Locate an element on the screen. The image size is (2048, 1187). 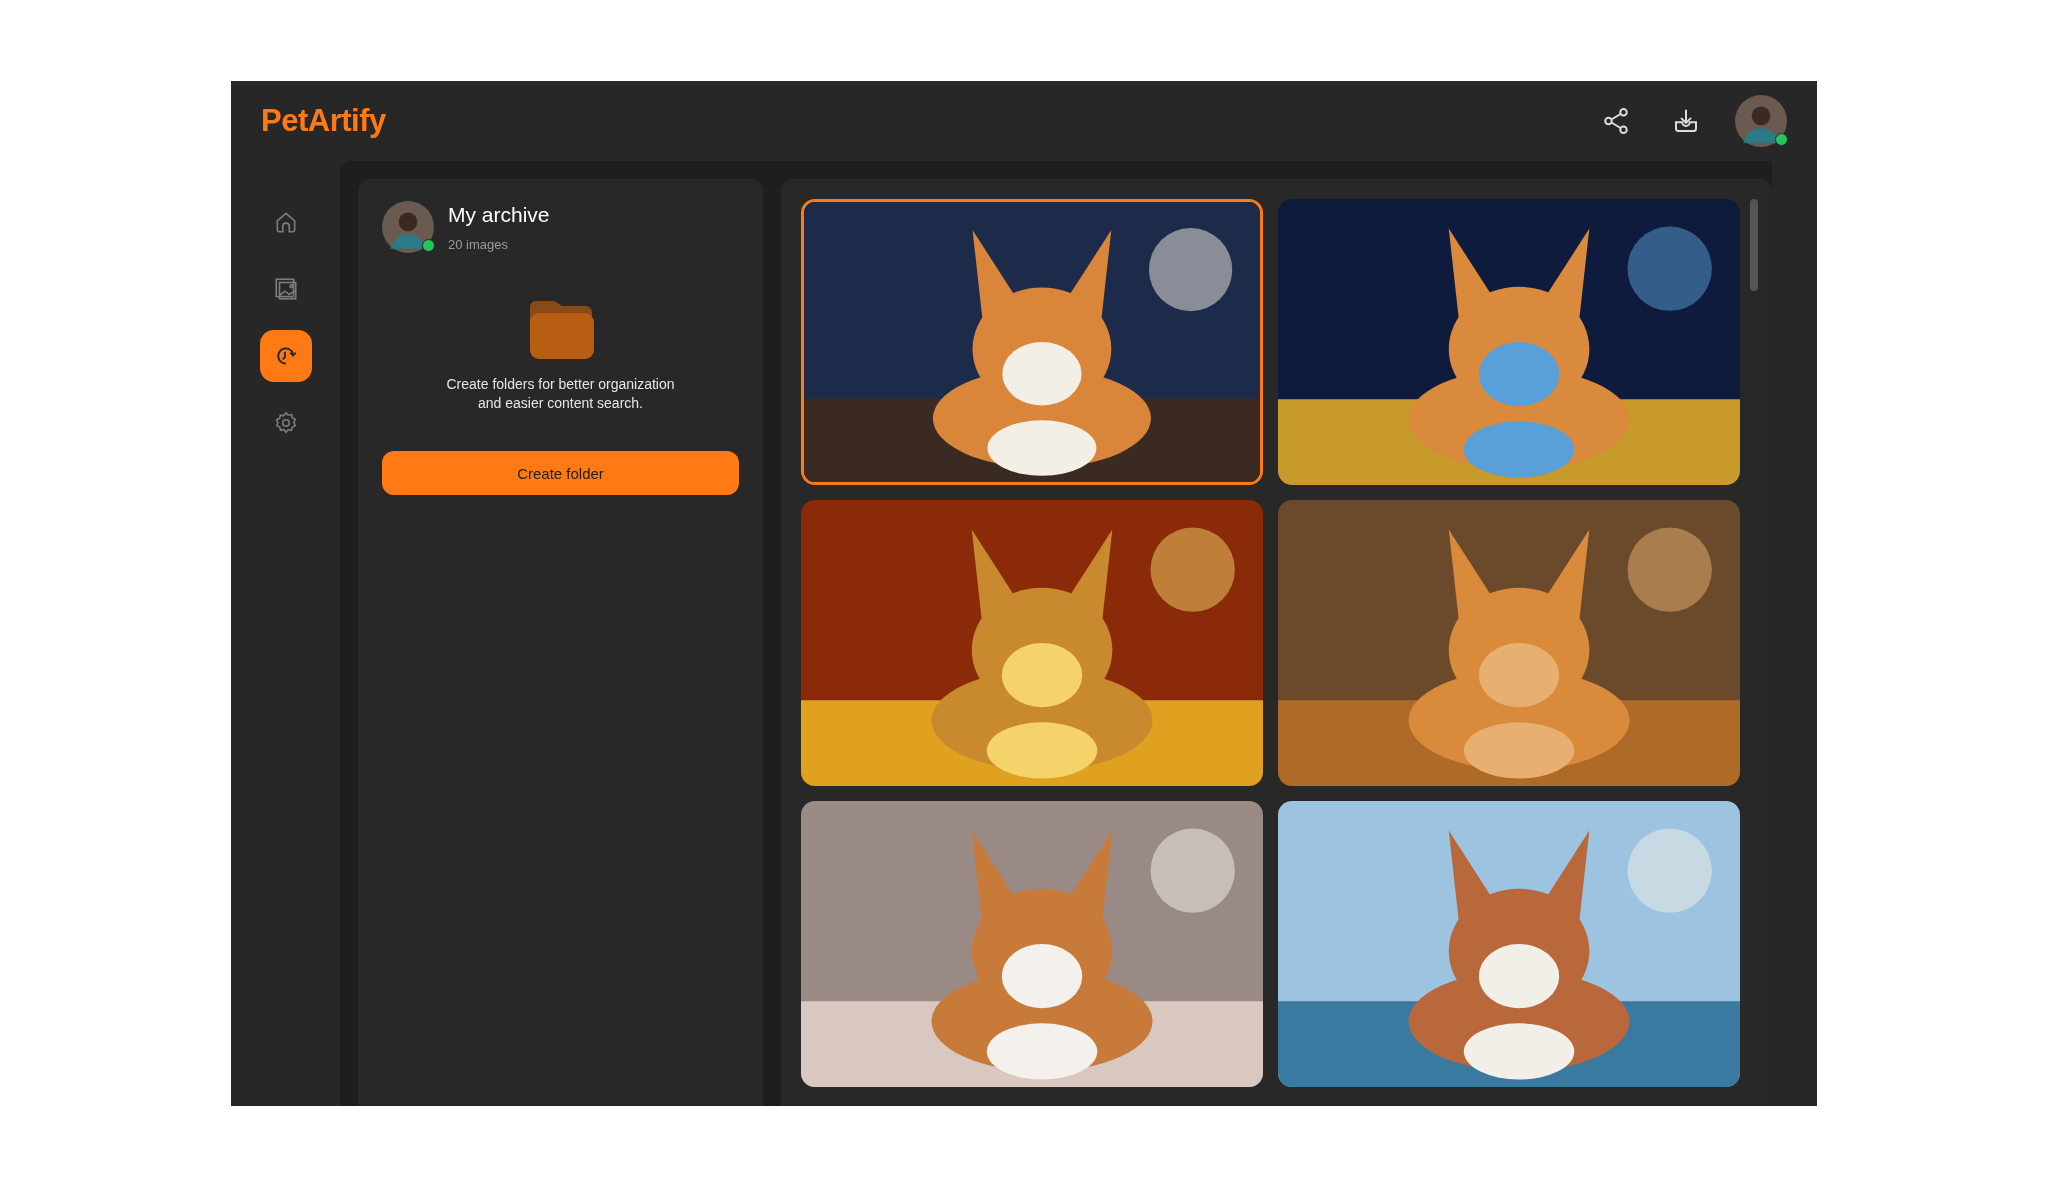
user-avatar is located at coordinates (1761, 121).